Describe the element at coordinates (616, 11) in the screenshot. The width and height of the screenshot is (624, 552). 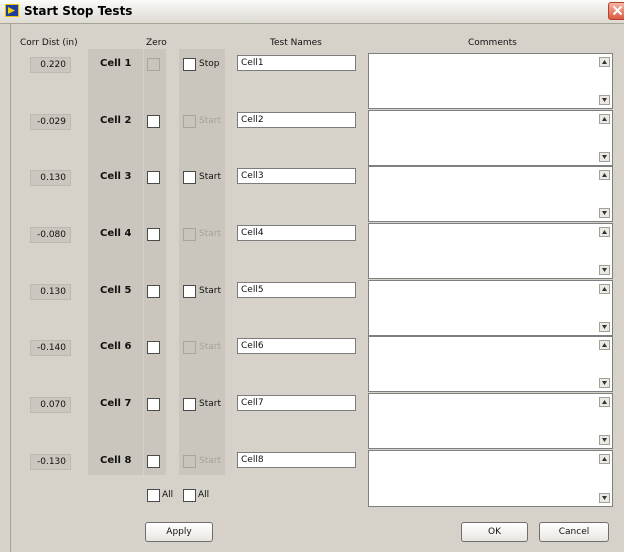
I see `close-icon` at that location.